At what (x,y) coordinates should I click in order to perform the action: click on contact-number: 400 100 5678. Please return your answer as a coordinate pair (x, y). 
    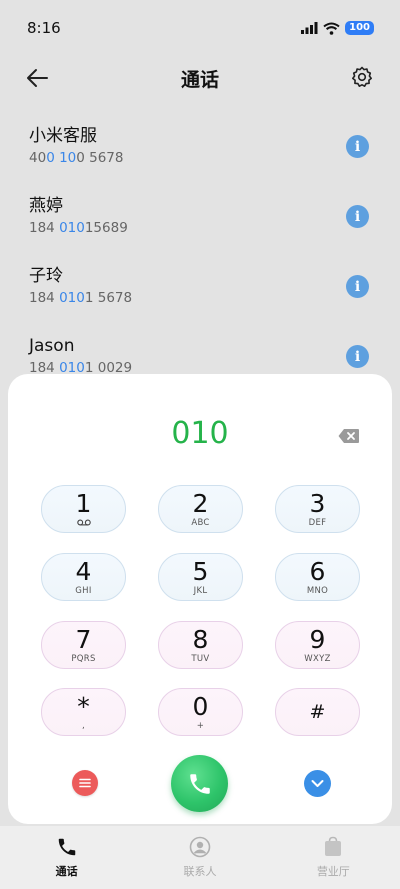
    Looking at the image, I should click on (76, 158).